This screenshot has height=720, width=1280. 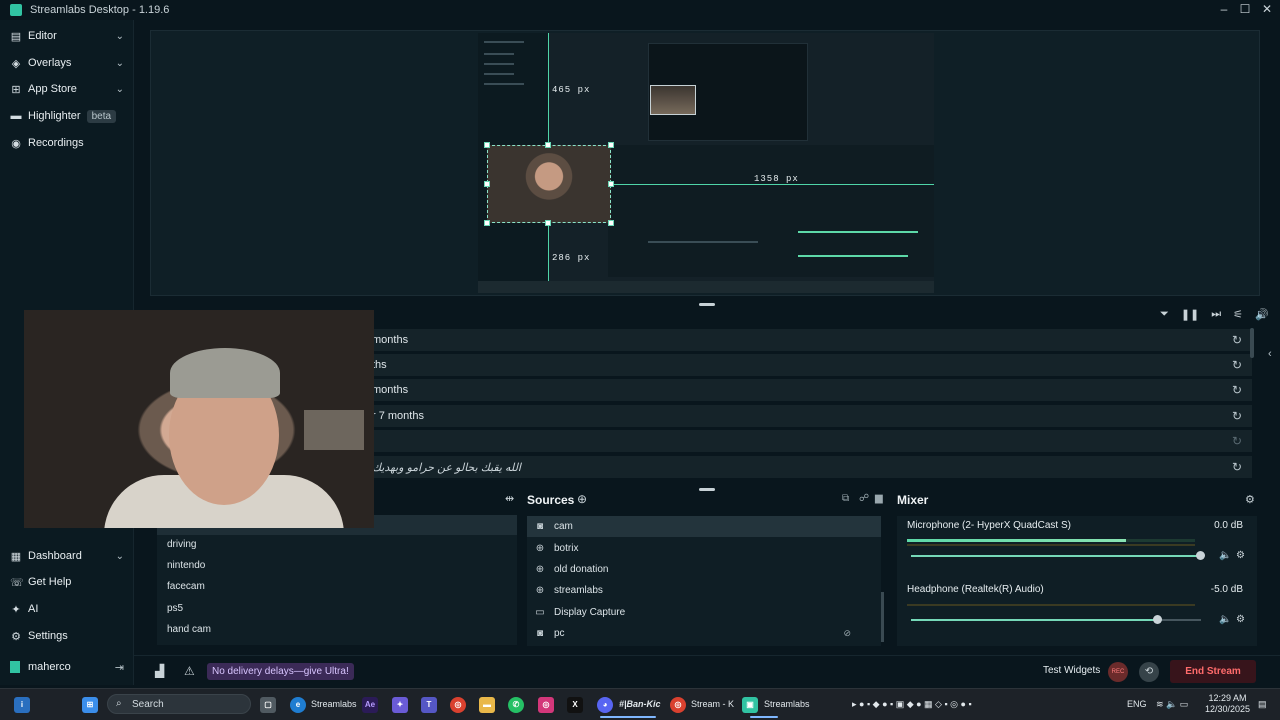 I want to click on nav-ai: ✦ AI, so click(x=67, y=609).